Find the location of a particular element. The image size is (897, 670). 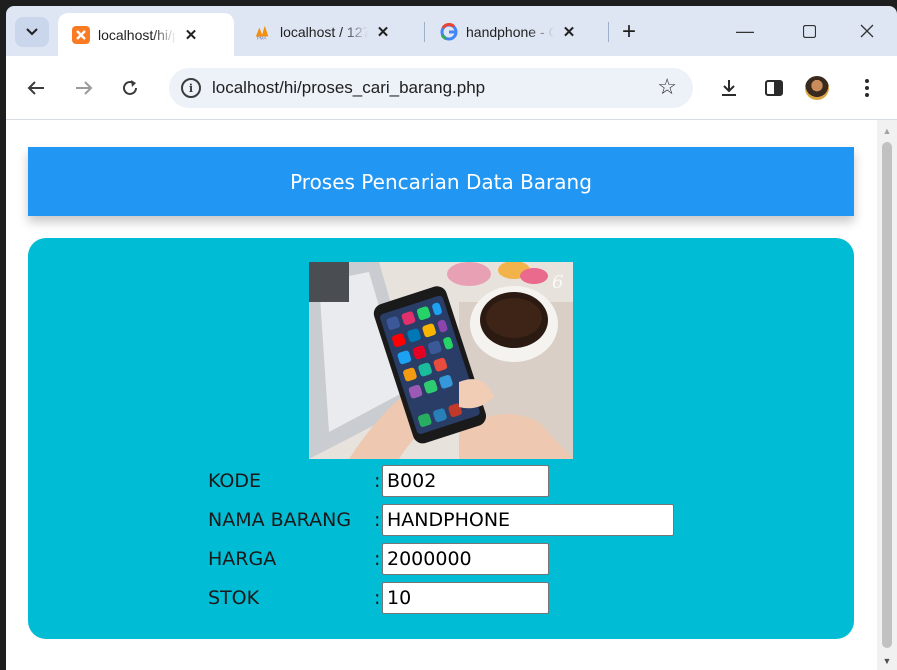

tab-active: localhost/hi/proses_cari_barang.php ✕ is located at coordinates (146, 34).